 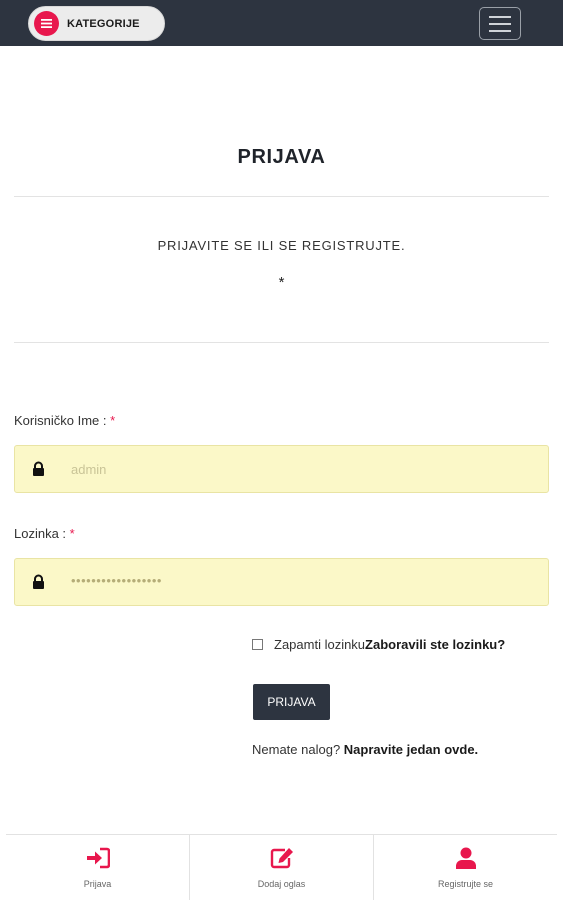 I want to click on username-label-text: Korisničko Ime :, so click(x=62, y=420).